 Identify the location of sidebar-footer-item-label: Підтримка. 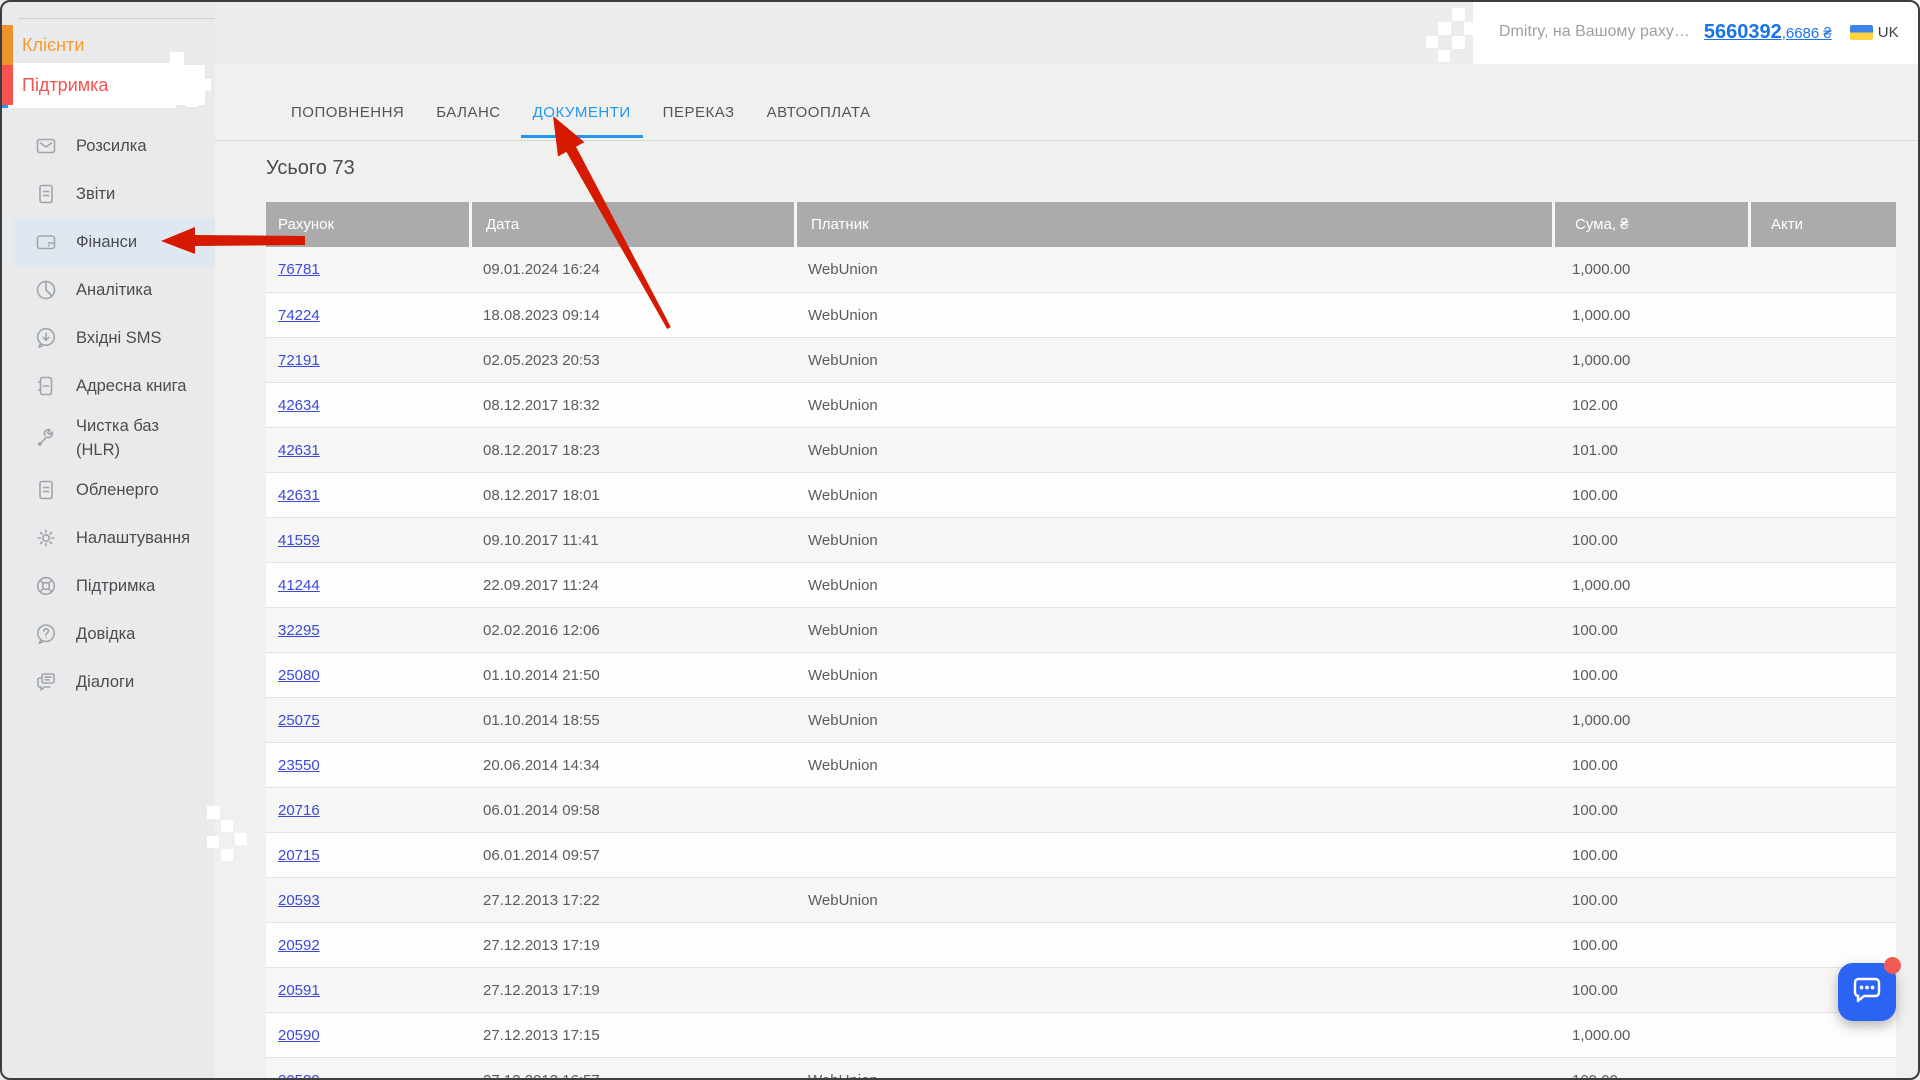
(65, 84).